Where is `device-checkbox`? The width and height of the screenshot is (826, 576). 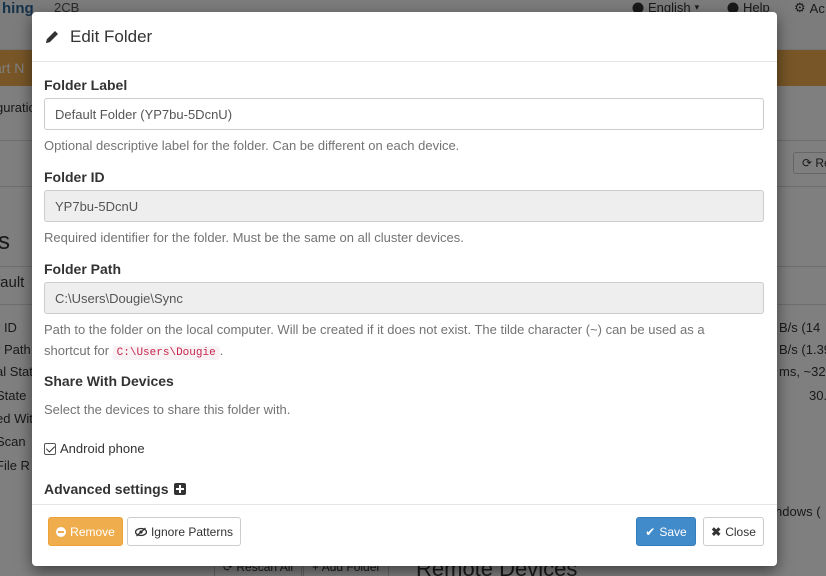 device-checkbox is located at coordinates (50, 448).